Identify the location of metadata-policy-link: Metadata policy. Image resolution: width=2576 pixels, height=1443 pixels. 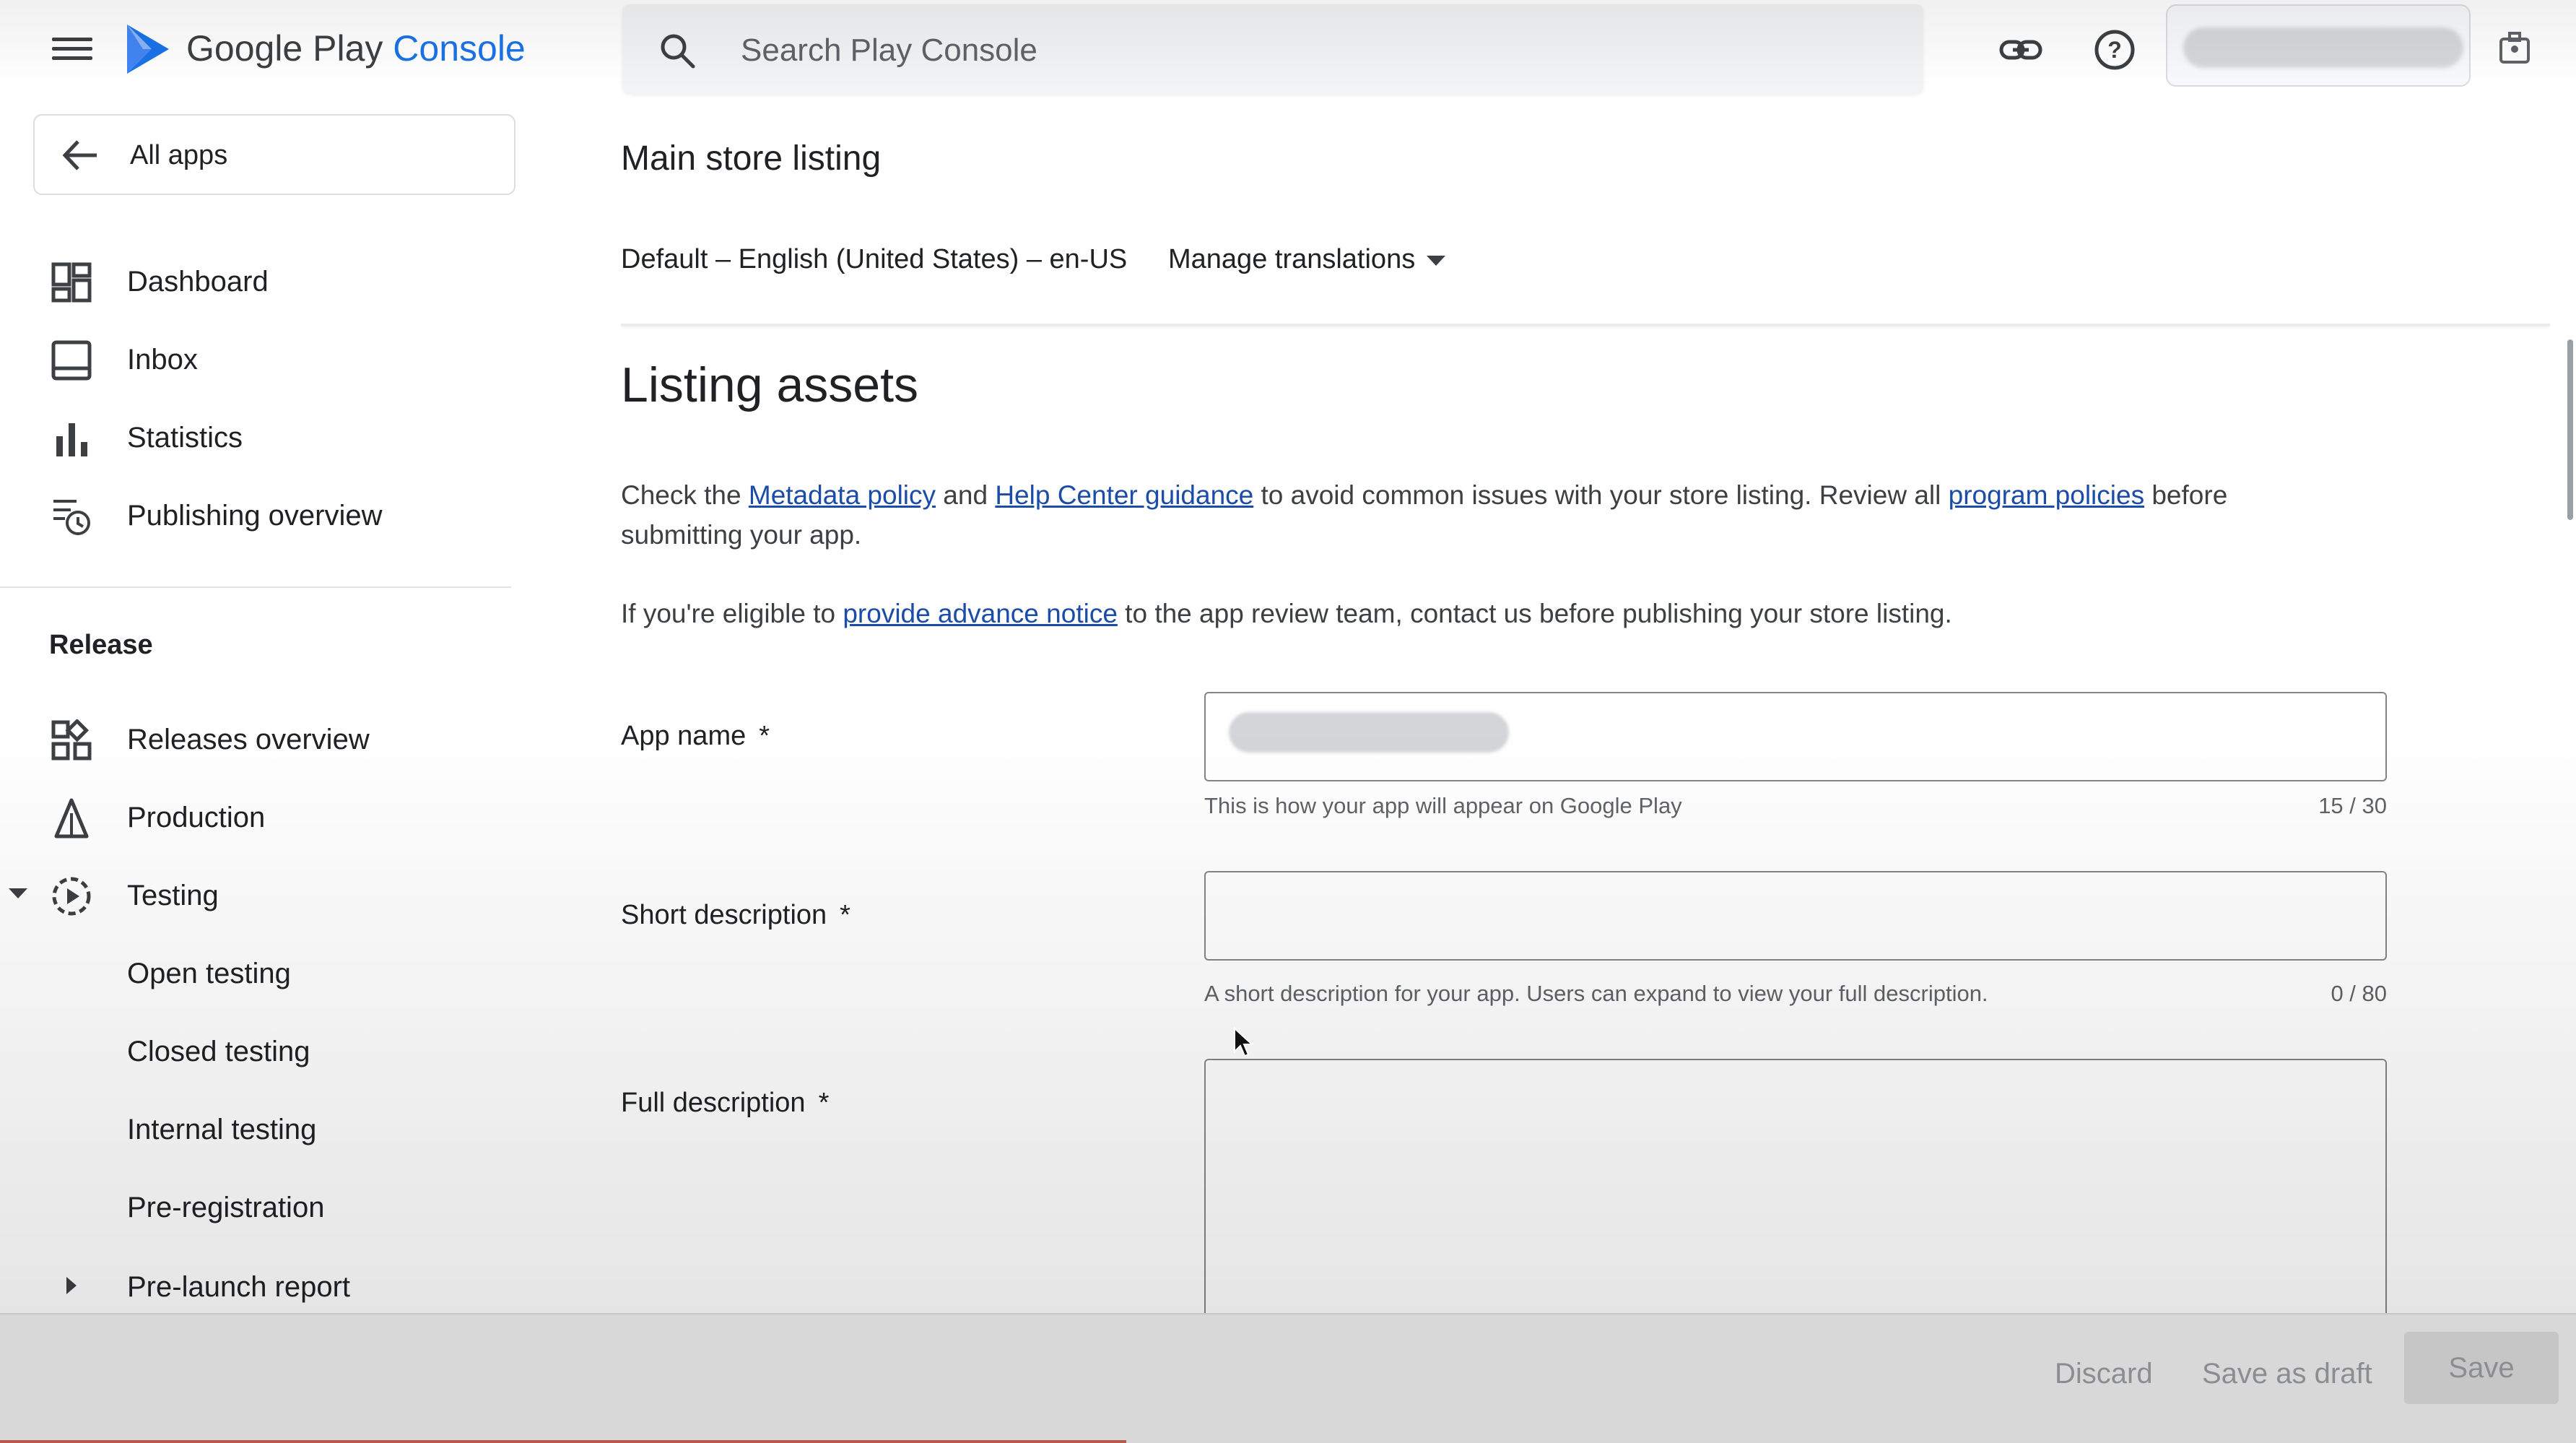
(842, 495).